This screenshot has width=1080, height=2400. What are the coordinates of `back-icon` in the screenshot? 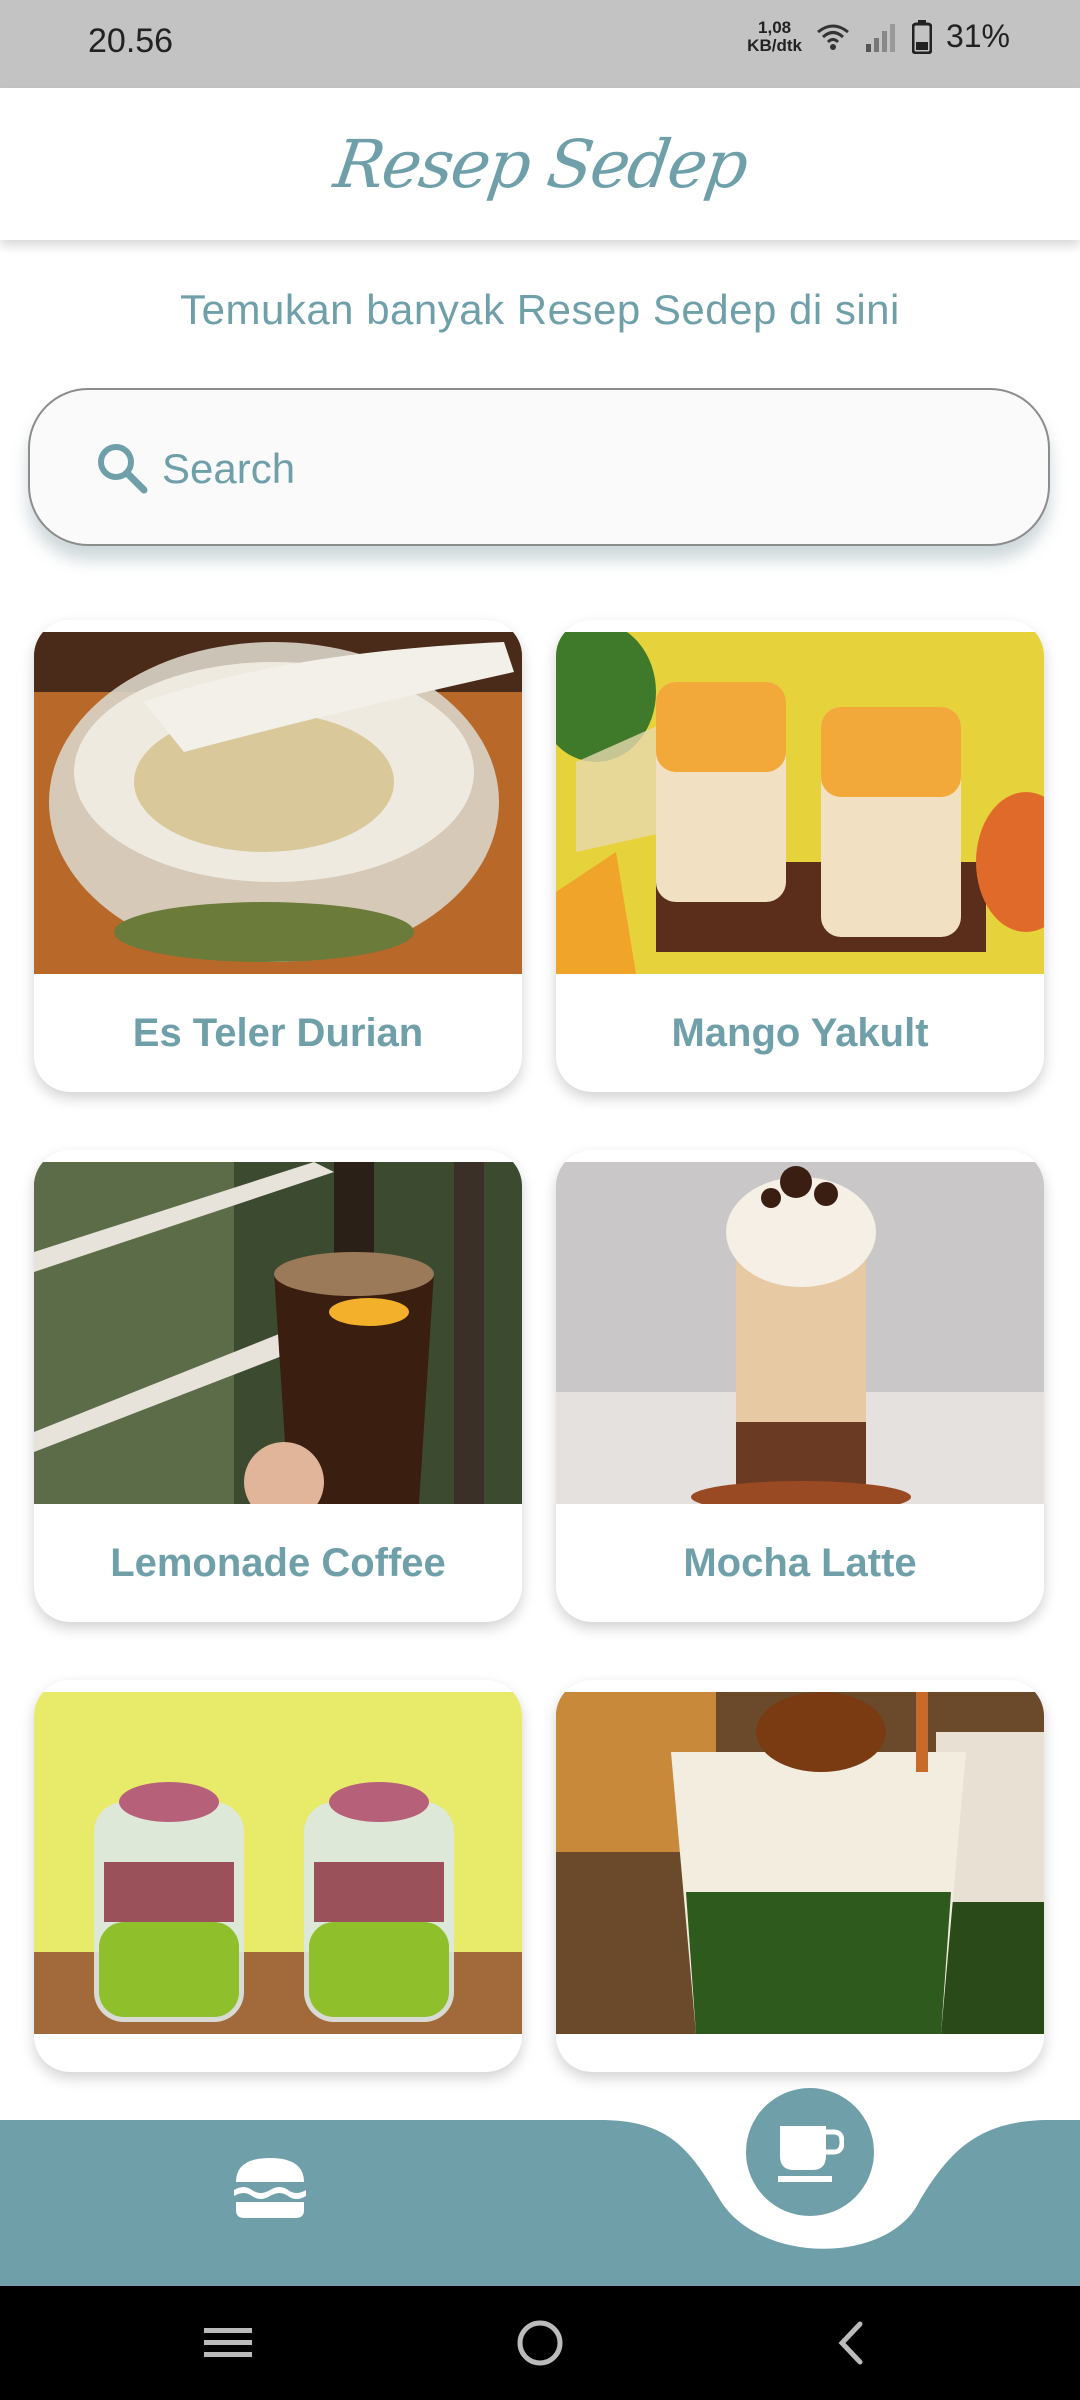 It's located at (852, 2343).